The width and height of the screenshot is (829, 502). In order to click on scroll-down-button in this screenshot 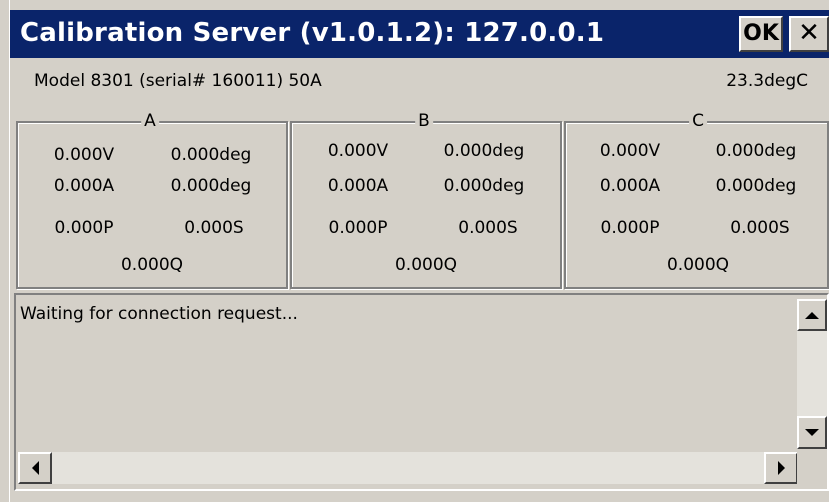, I will do `click(812, 432)`.